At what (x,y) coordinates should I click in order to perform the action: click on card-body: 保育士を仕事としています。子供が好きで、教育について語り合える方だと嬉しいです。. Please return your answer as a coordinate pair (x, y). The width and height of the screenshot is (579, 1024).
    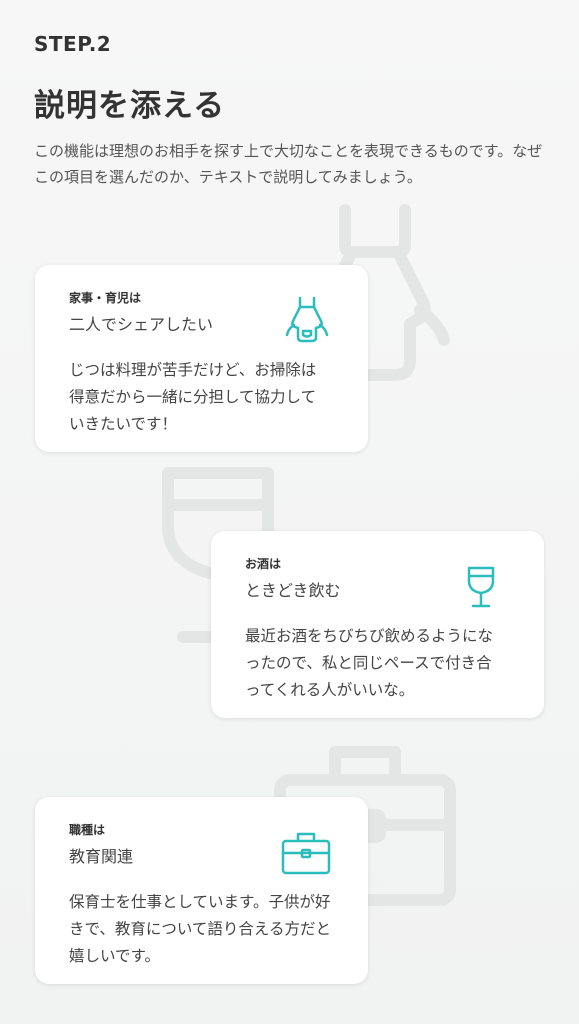
    Looking at the image, I should click on (200, 929).